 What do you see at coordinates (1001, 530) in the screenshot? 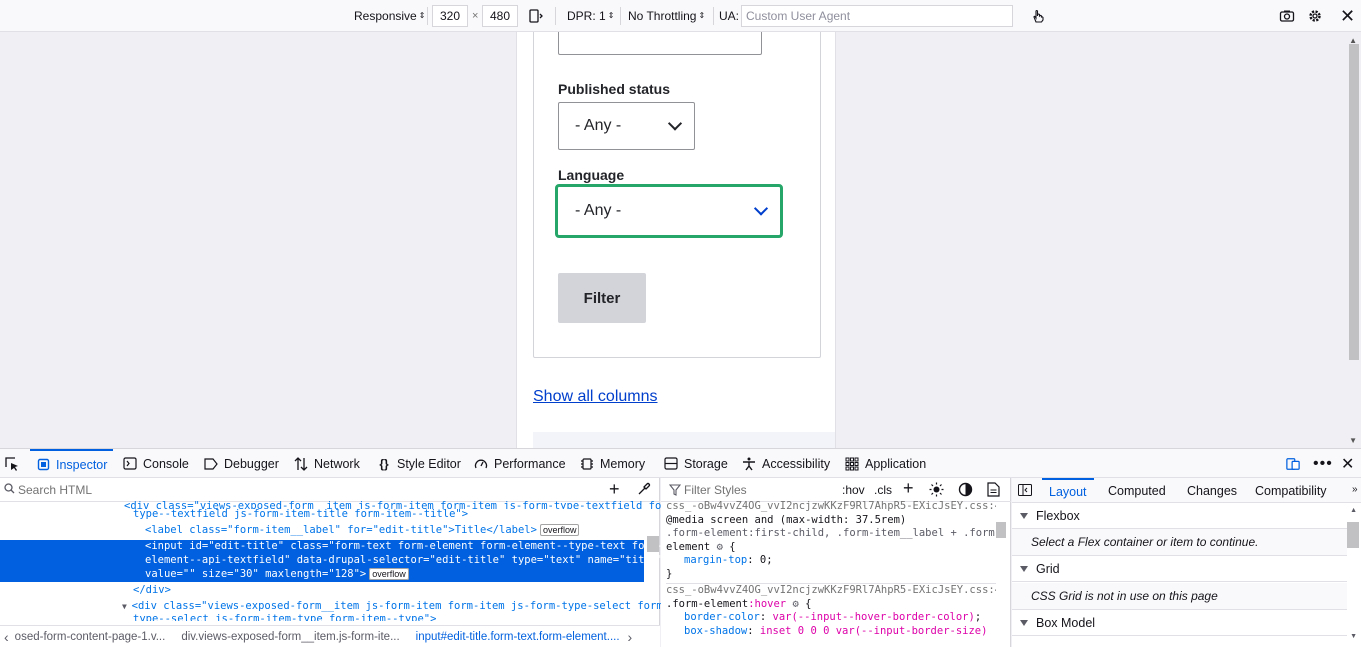
I see `rules-scrollbar` at bounding box center [1001, 530].